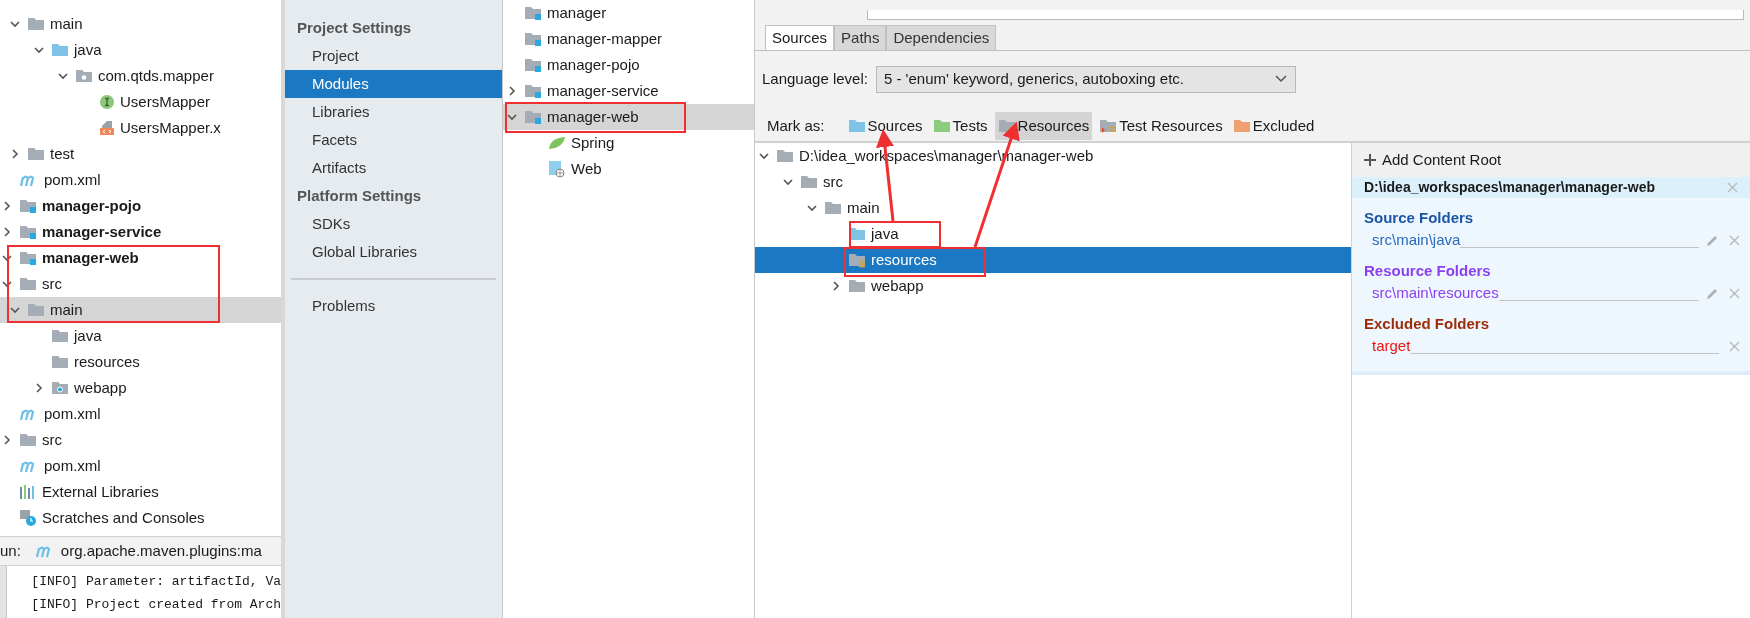  Describe the element at coordinates (393, 252) in the screenshot. I see `sidebar-item: Global Libraries` at that location.